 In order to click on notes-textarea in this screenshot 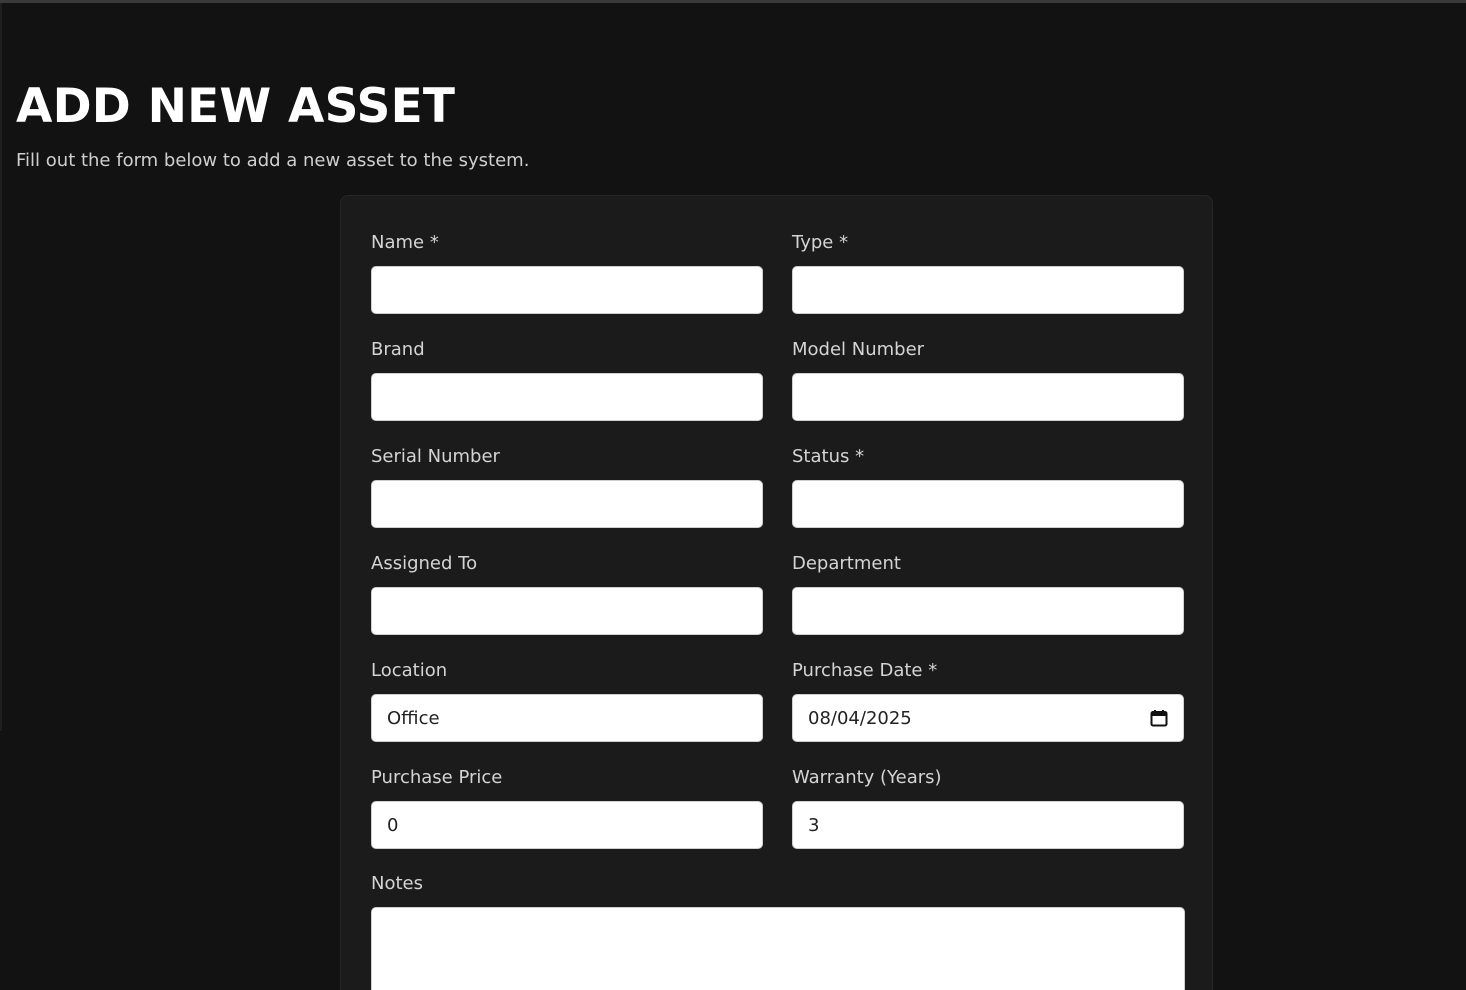, I will do `click(778, 948)`.